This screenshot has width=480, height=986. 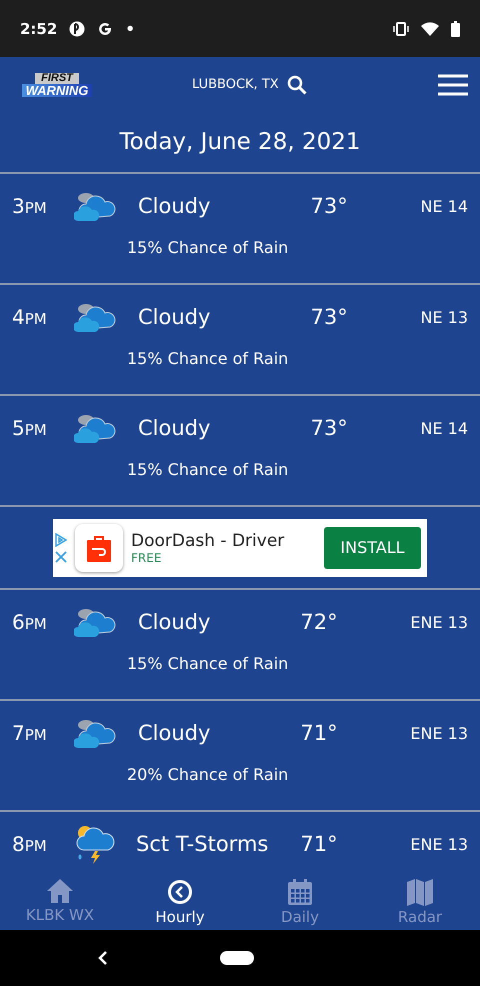 I want to click on wind-label: NE 13, so click(x=444, y=317).